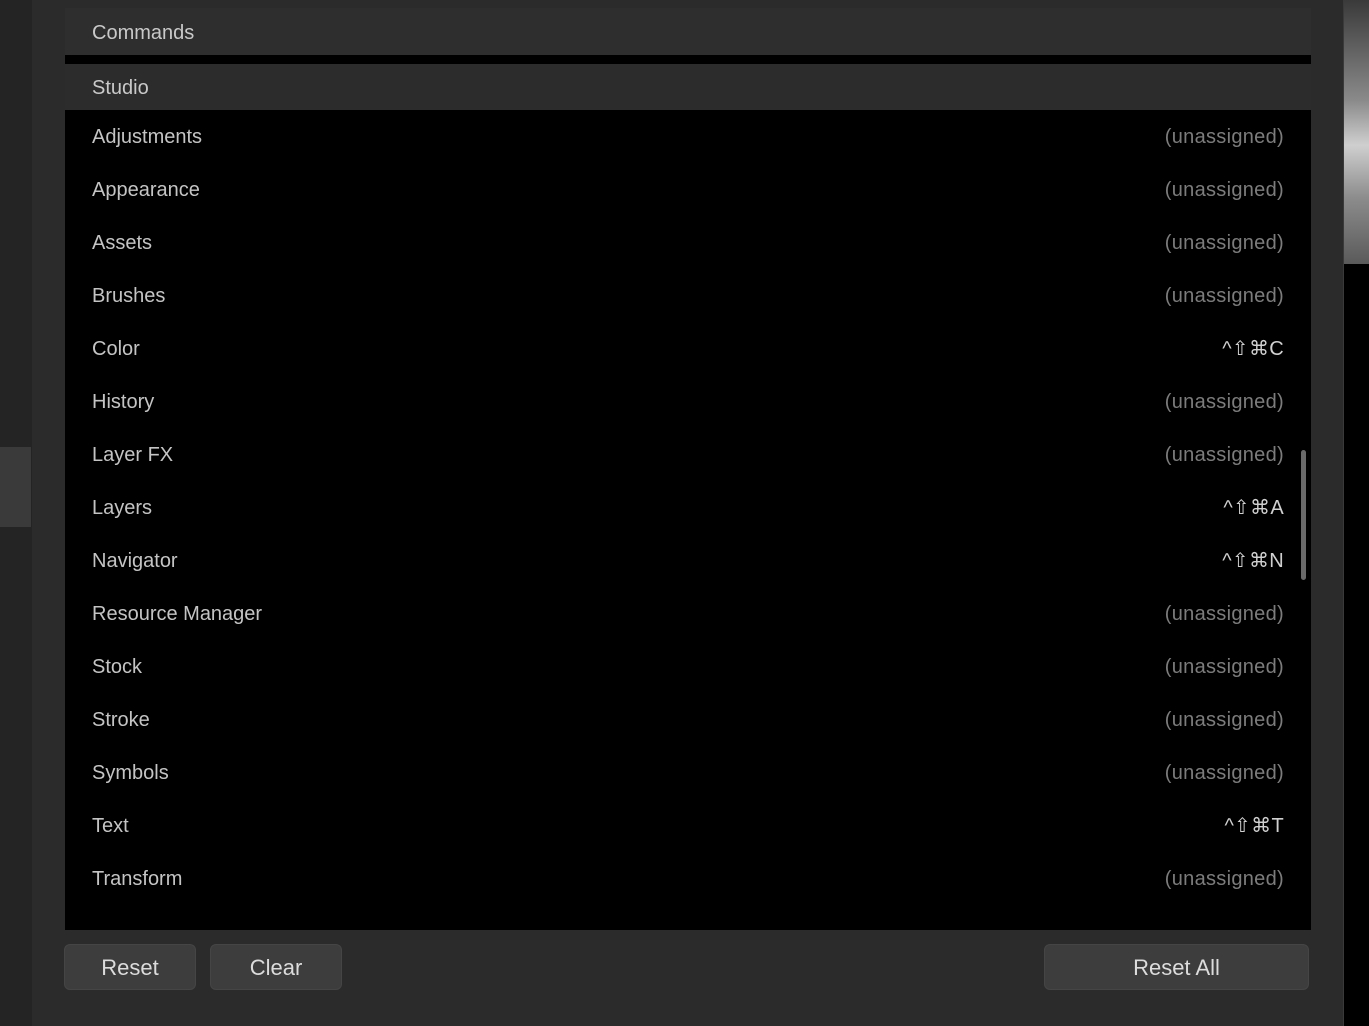 The width and height of the screenshot is (1369, 1026). Describe the element at coordinates (688, 349) in the screenshot. I see `command-row: Color ^⇧⌘C` at that location.